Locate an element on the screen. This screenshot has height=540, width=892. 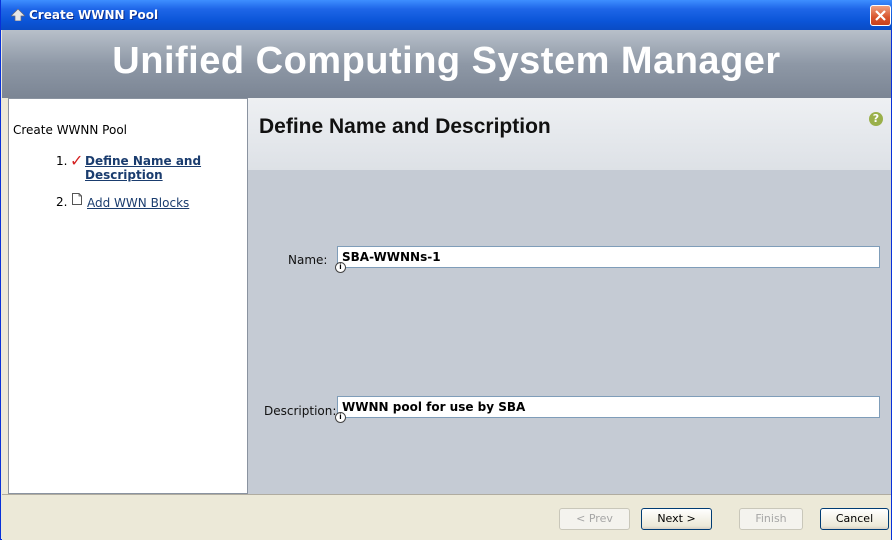
close-button is located at coordinates (880, 15).